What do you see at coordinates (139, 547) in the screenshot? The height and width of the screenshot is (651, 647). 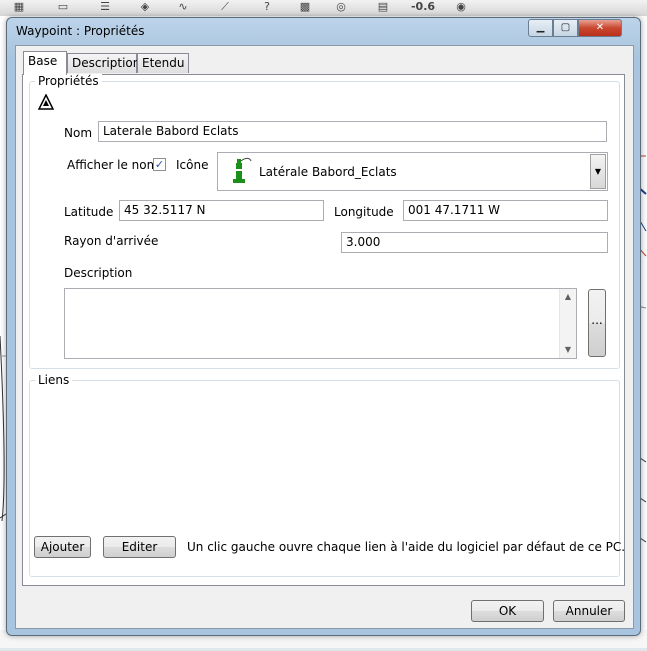 I see `edit-link-button: Editer` at bounding box center [139, 547].